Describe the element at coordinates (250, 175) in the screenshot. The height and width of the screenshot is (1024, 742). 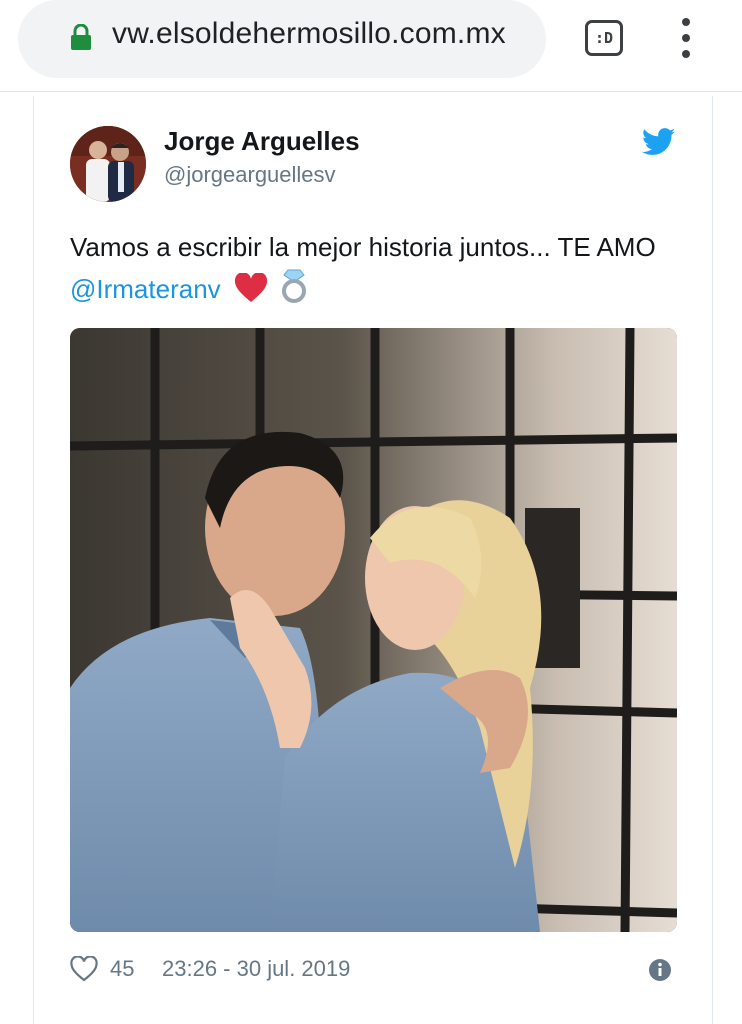
I see `author-handle: @jorgearguellesv` at that location.